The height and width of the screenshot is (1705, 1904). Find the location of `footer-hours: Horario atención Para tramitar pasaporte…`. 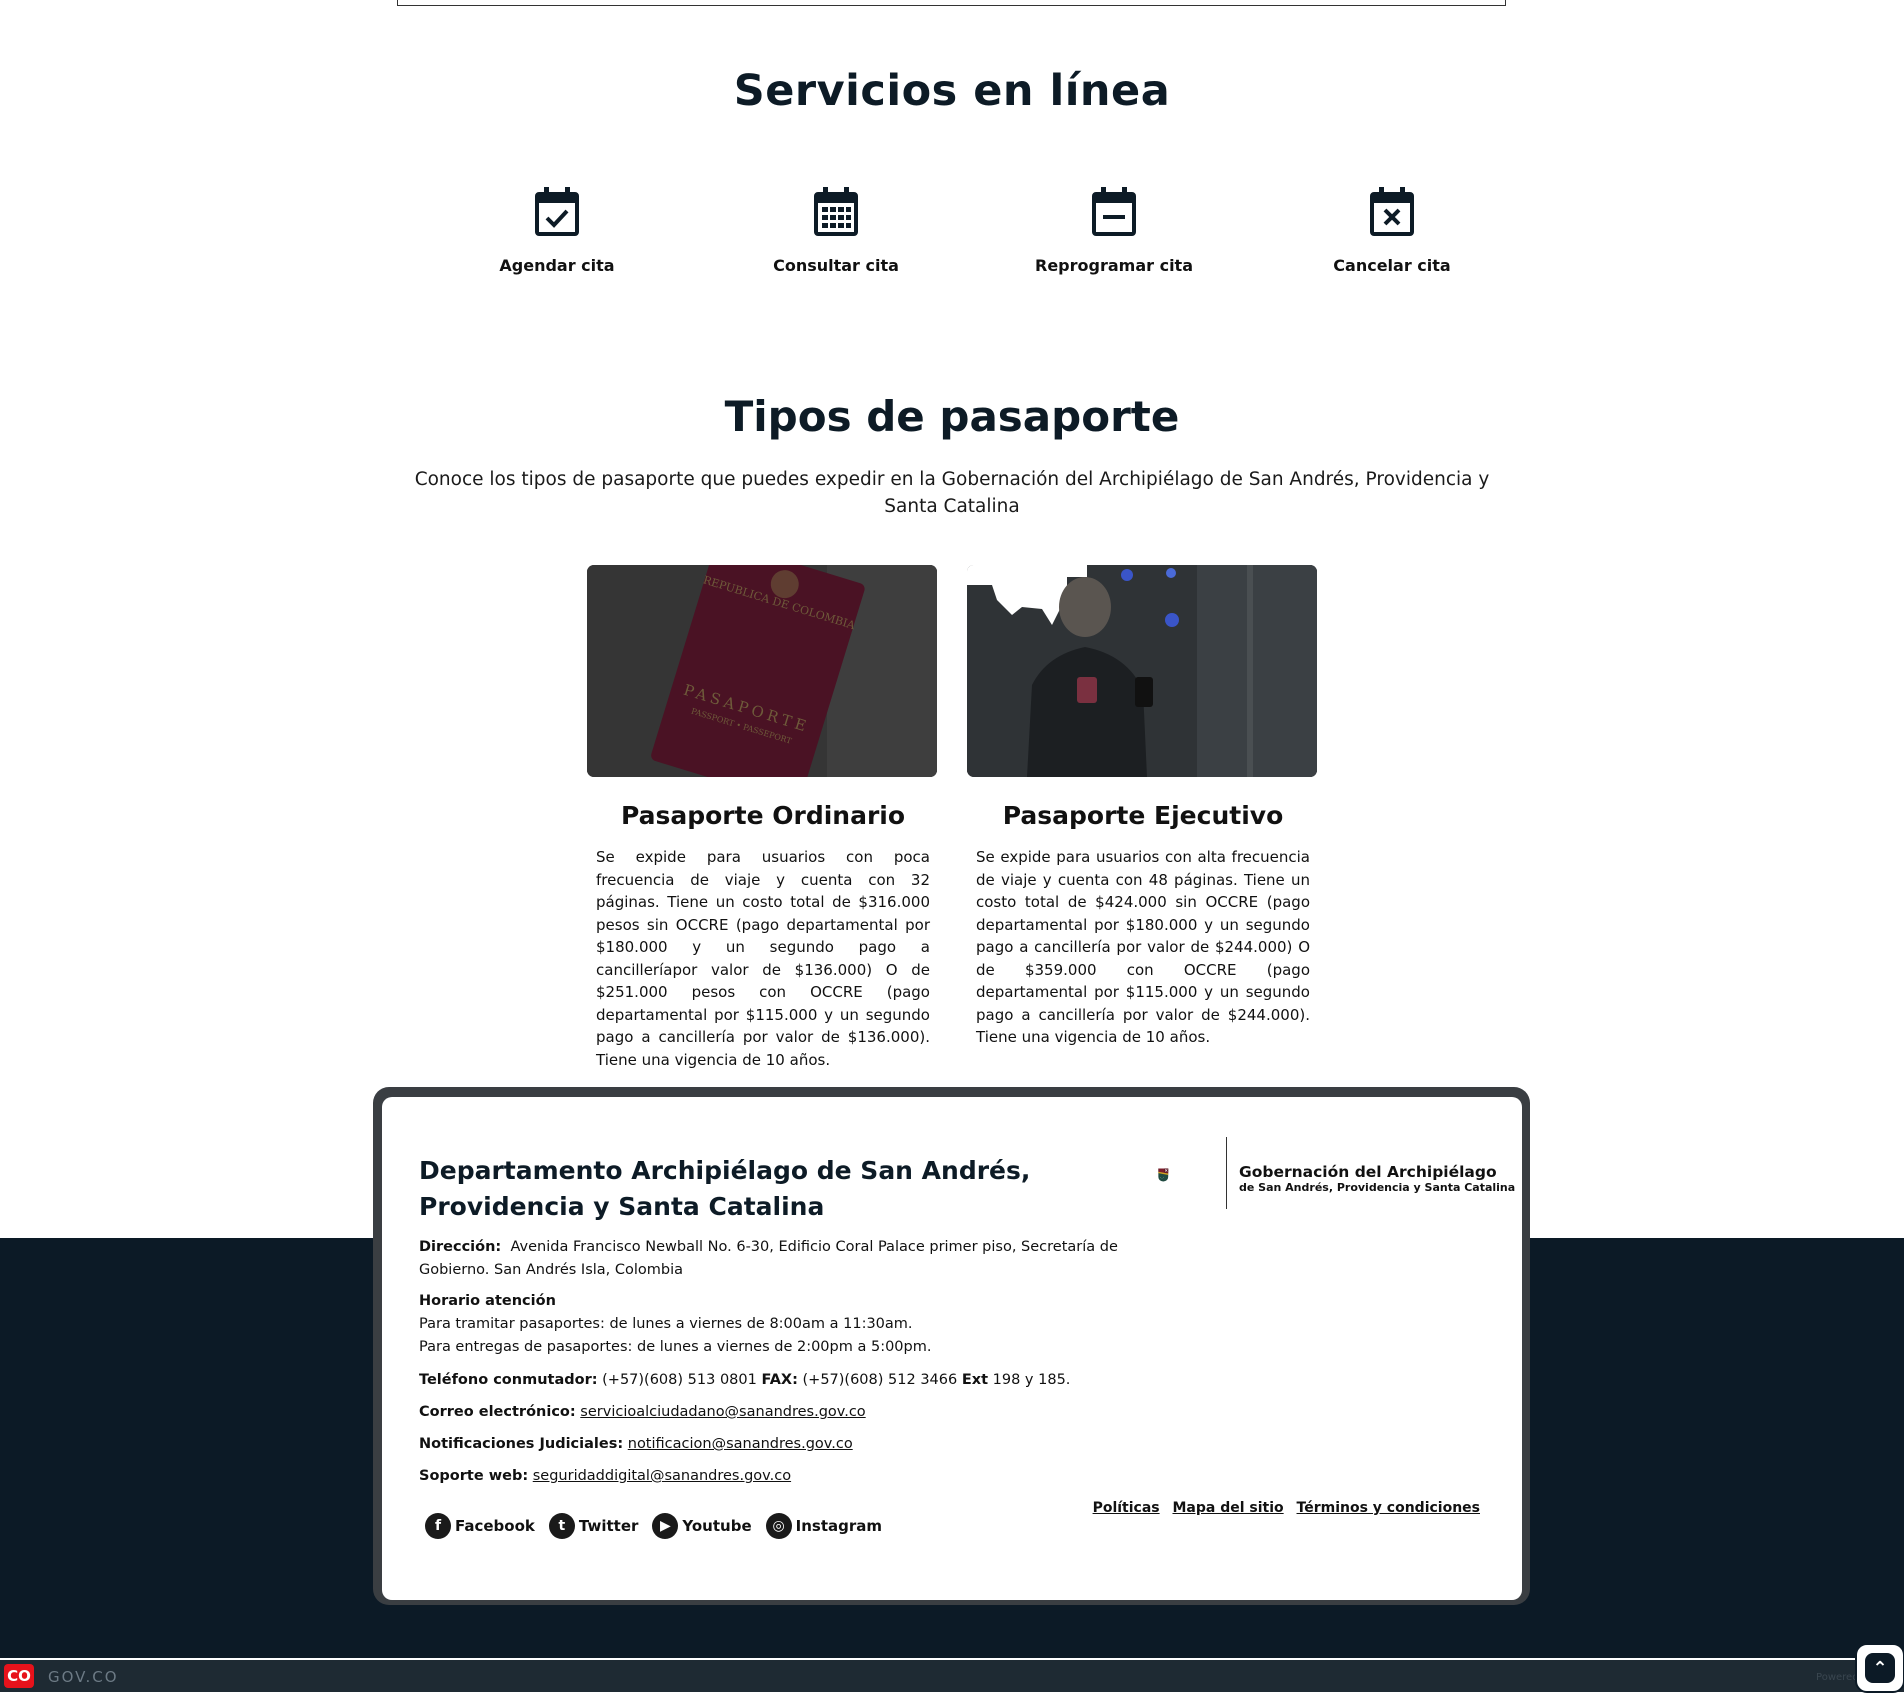

footer-hours: Horario atención Para tramitar pasaporte… is located at coordinates (769, 1324).